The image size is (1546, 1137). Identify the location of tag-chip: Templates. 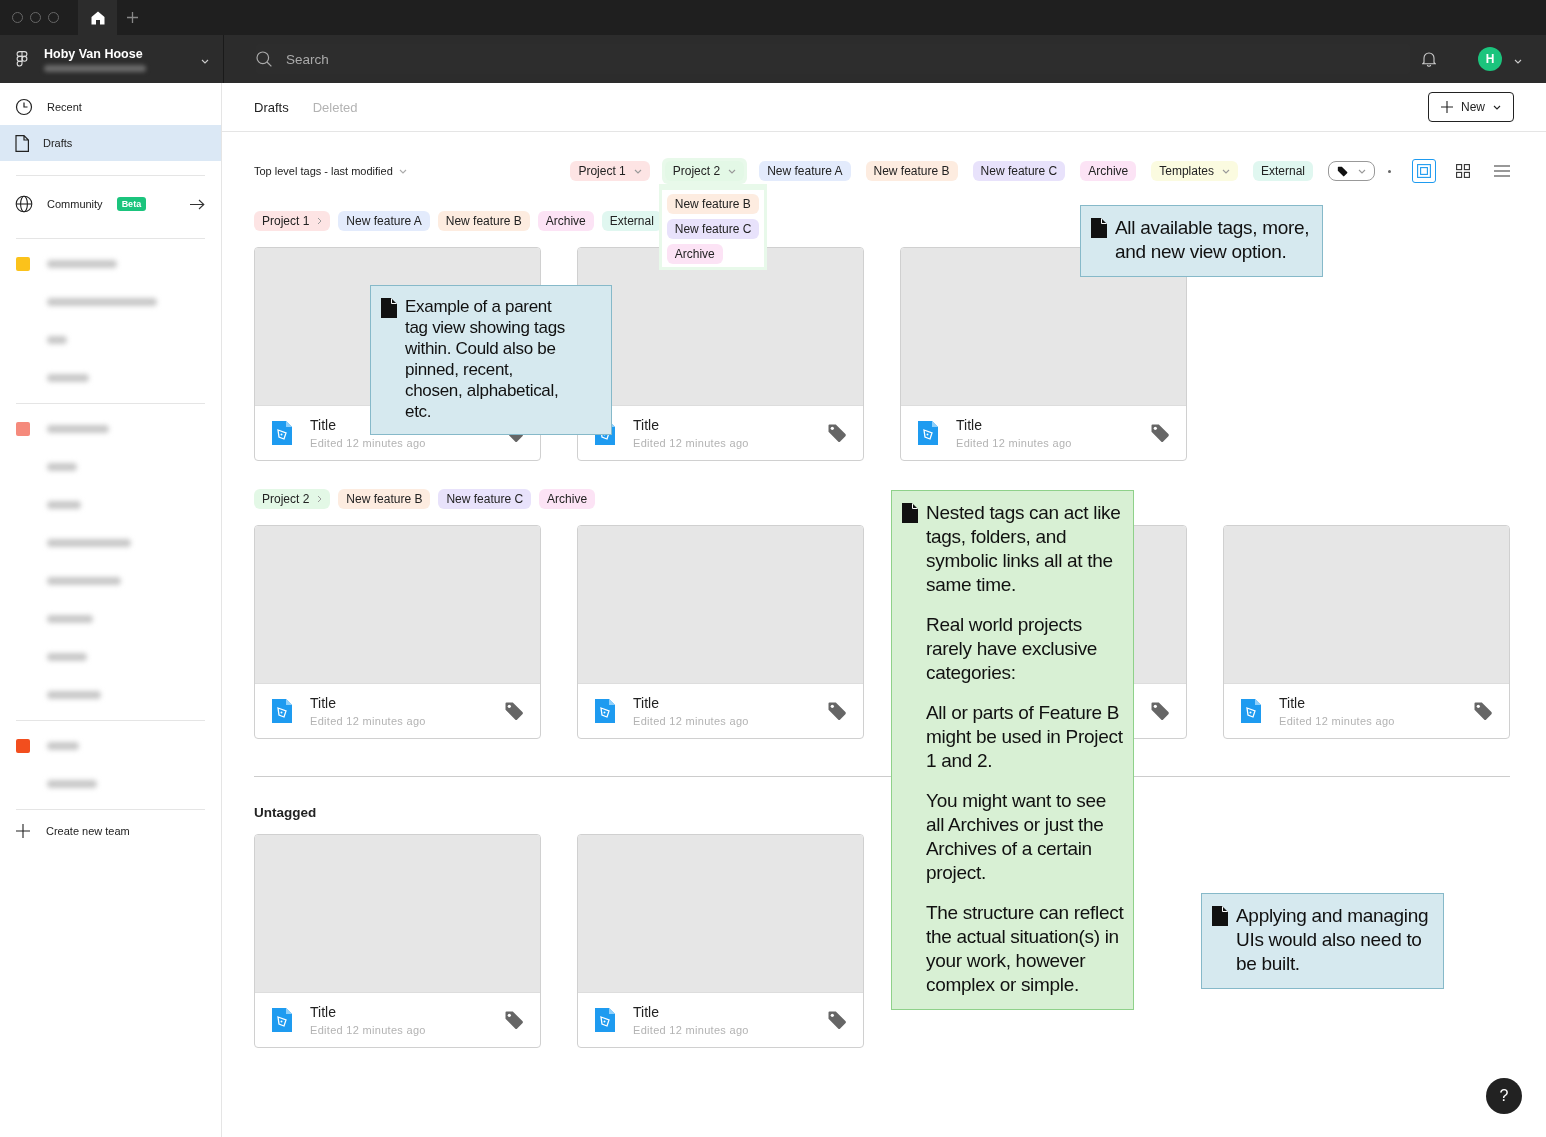
(1194, 171).